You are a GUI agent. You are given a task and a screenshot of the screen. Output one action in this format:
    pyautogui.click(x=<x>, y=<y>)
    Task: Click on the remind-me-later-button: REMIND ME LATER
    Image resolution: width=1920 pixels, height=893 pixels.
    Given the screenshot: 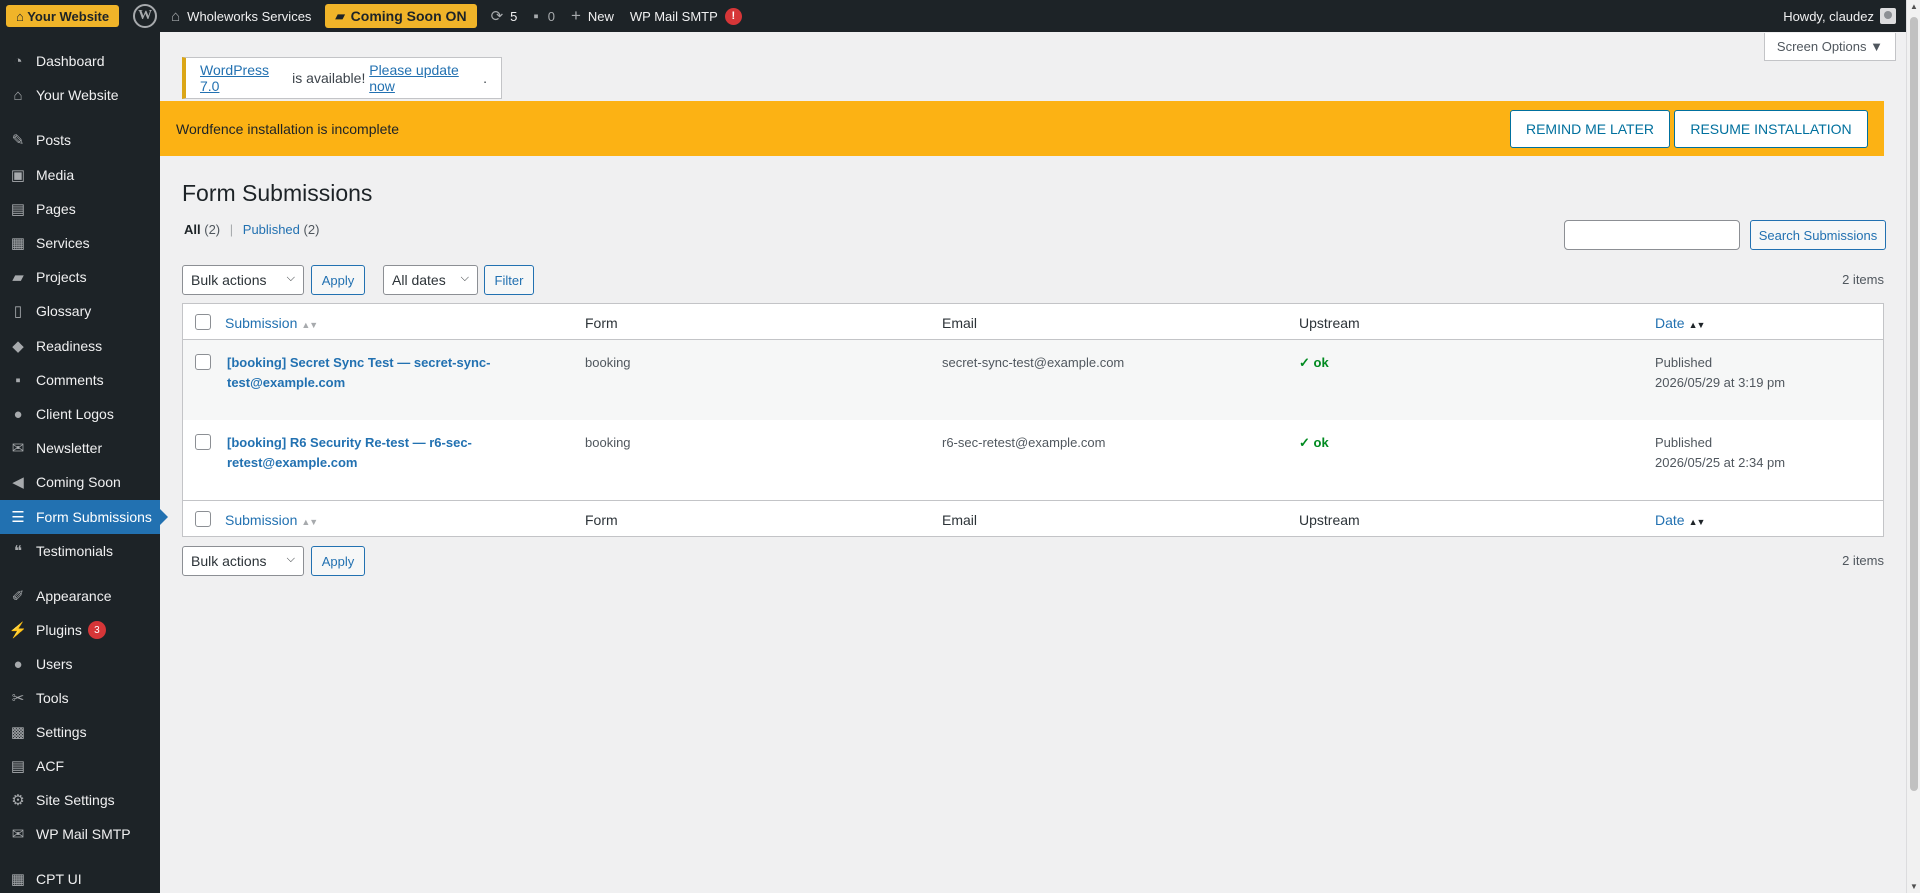 What is the action you would take?
    pyautogui.click(x=1590, y=129)
    